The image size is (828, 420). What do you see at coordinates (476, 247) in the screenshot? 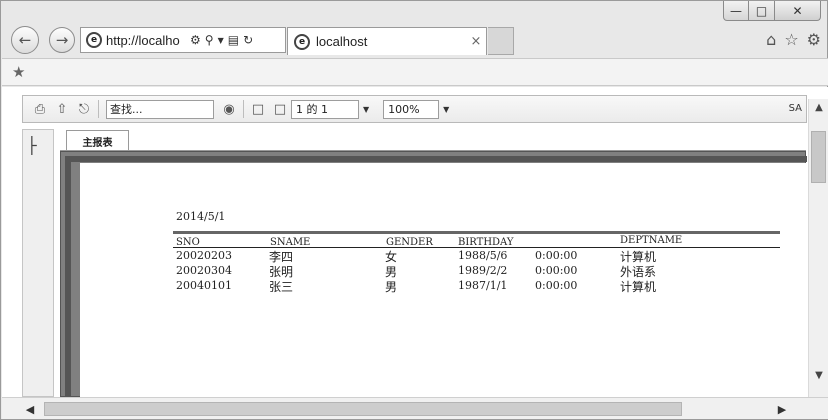
I see `column-header-underline` at bounding box center [476, 247].